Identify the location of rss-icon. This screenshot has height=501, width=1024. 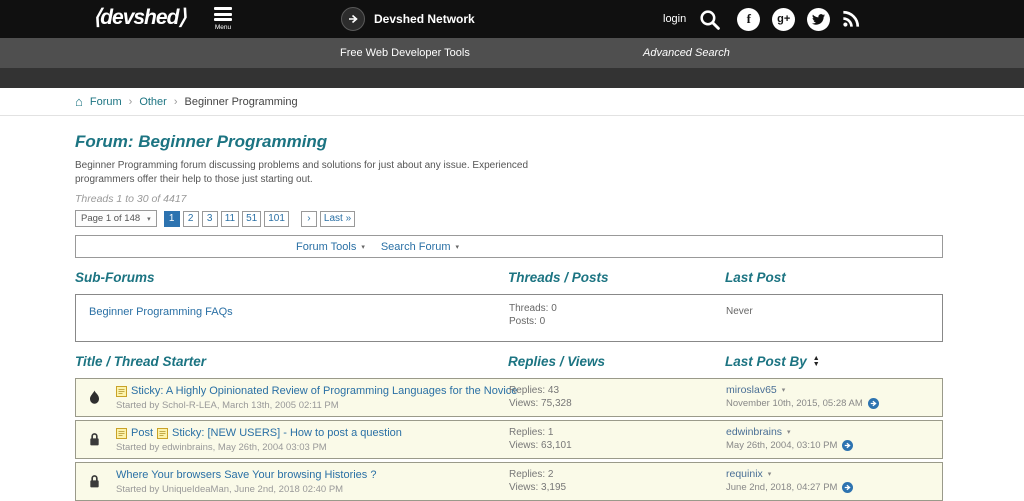
(851, 19).